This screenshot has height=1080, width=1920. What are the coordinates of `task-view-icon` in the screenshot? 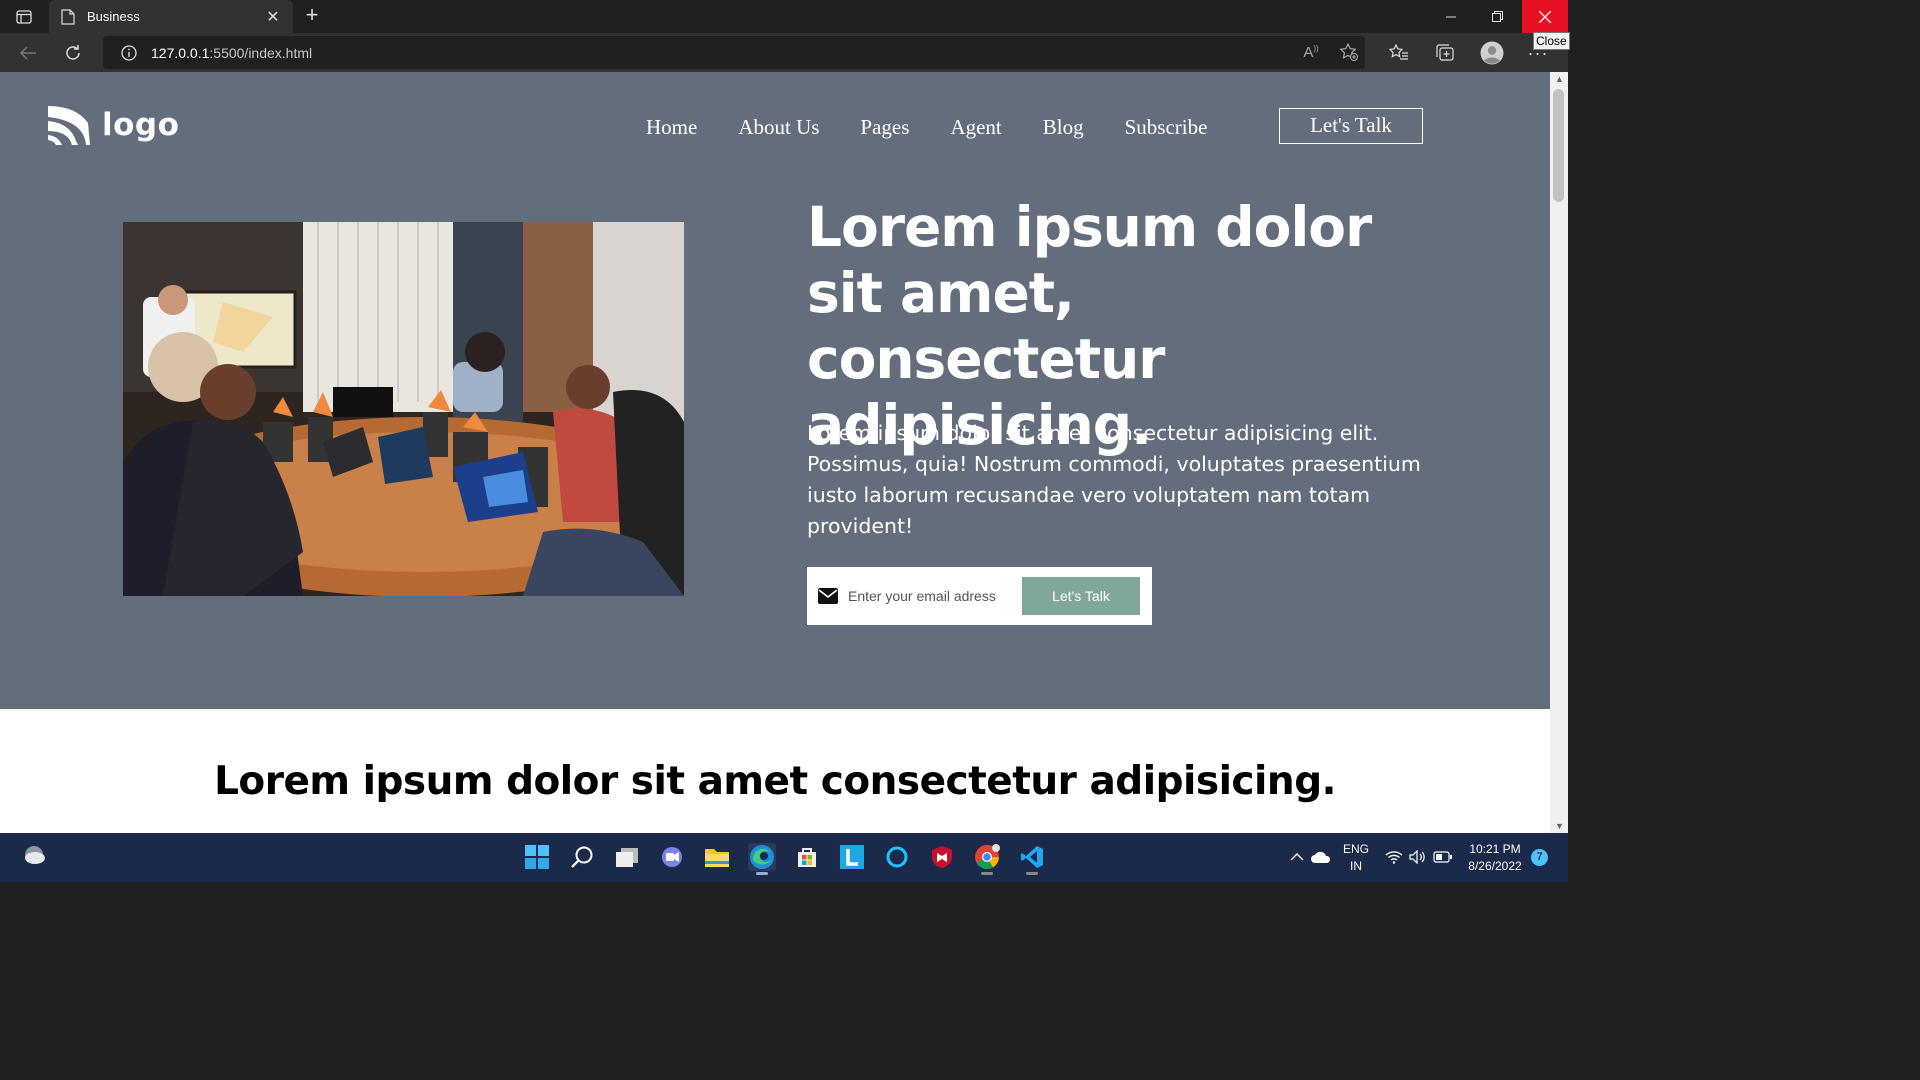 It's located at (627, 857).